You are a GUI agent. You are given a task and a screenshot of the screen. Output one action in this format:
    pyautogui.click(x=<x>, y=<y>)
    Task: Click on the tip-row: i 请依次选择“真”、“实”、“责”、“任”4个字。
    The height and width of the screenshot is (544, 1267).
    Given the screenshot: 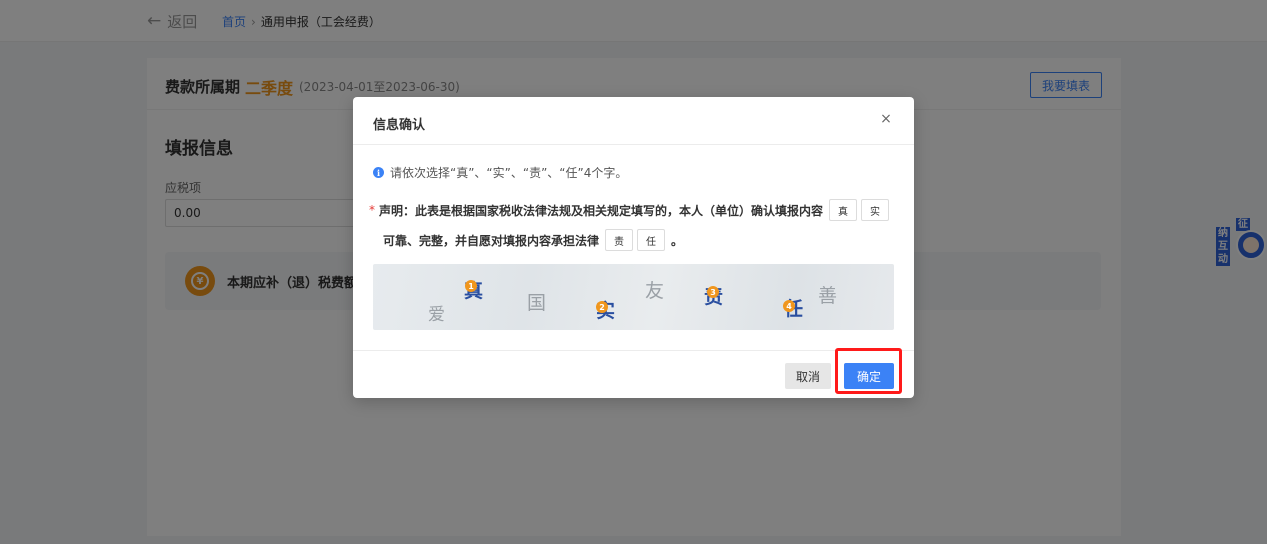 What is the action you would take?
    pyautogui.click(x=500, y=172)
    